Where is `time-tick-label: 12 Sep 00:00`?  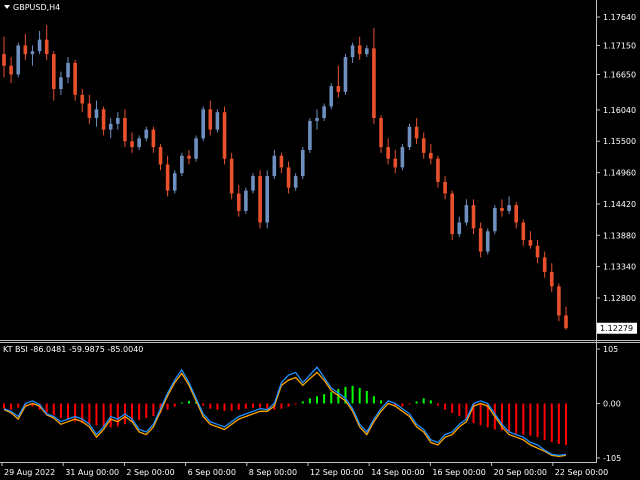 time-tick-label: 12 Sep 00:00 is located at coordinates (336, 472).